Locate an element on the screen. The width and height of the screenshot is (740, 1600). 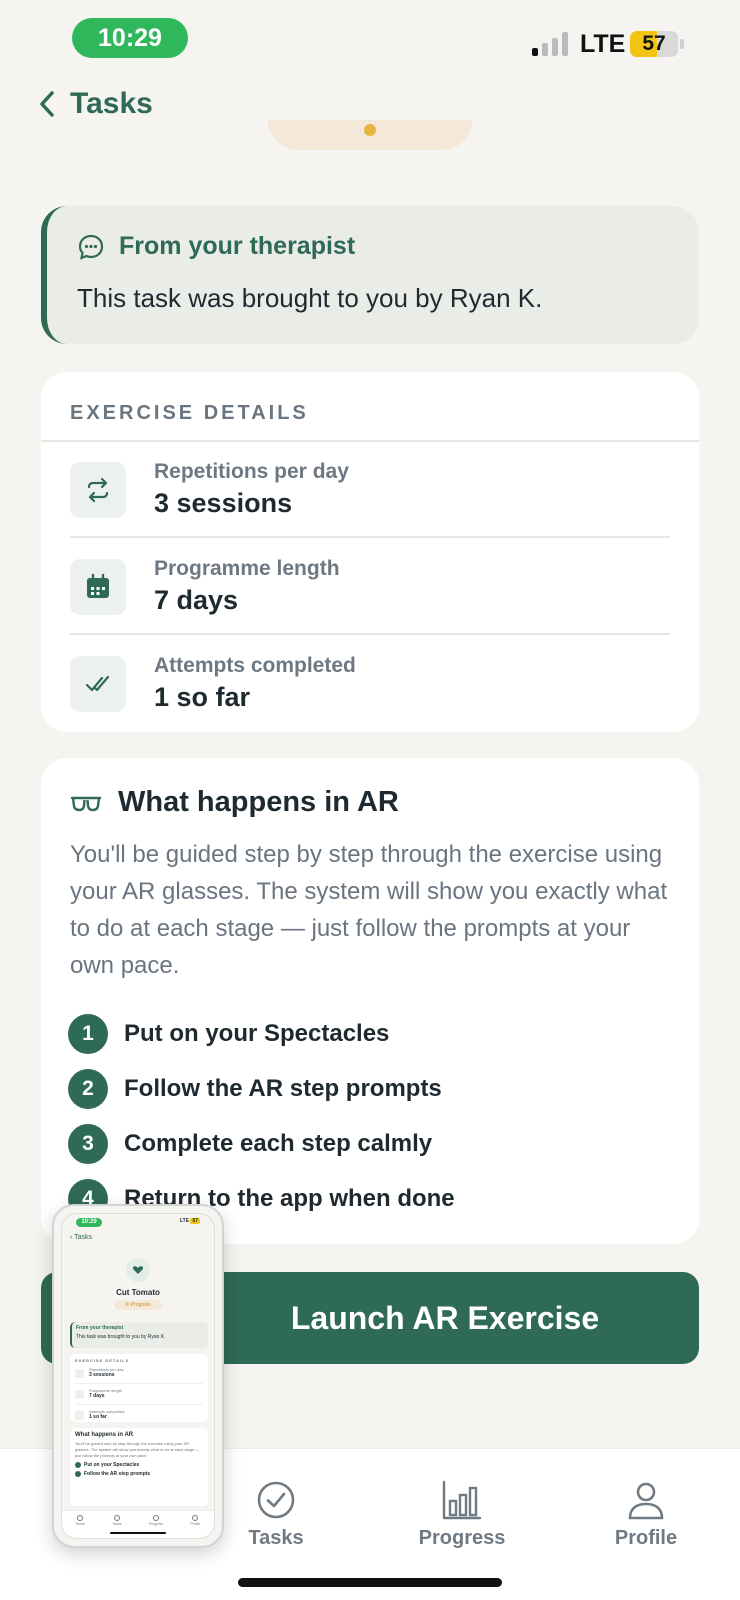
preview-step-text: Follow the AR step prompts is located at coordinates (117, 1474).